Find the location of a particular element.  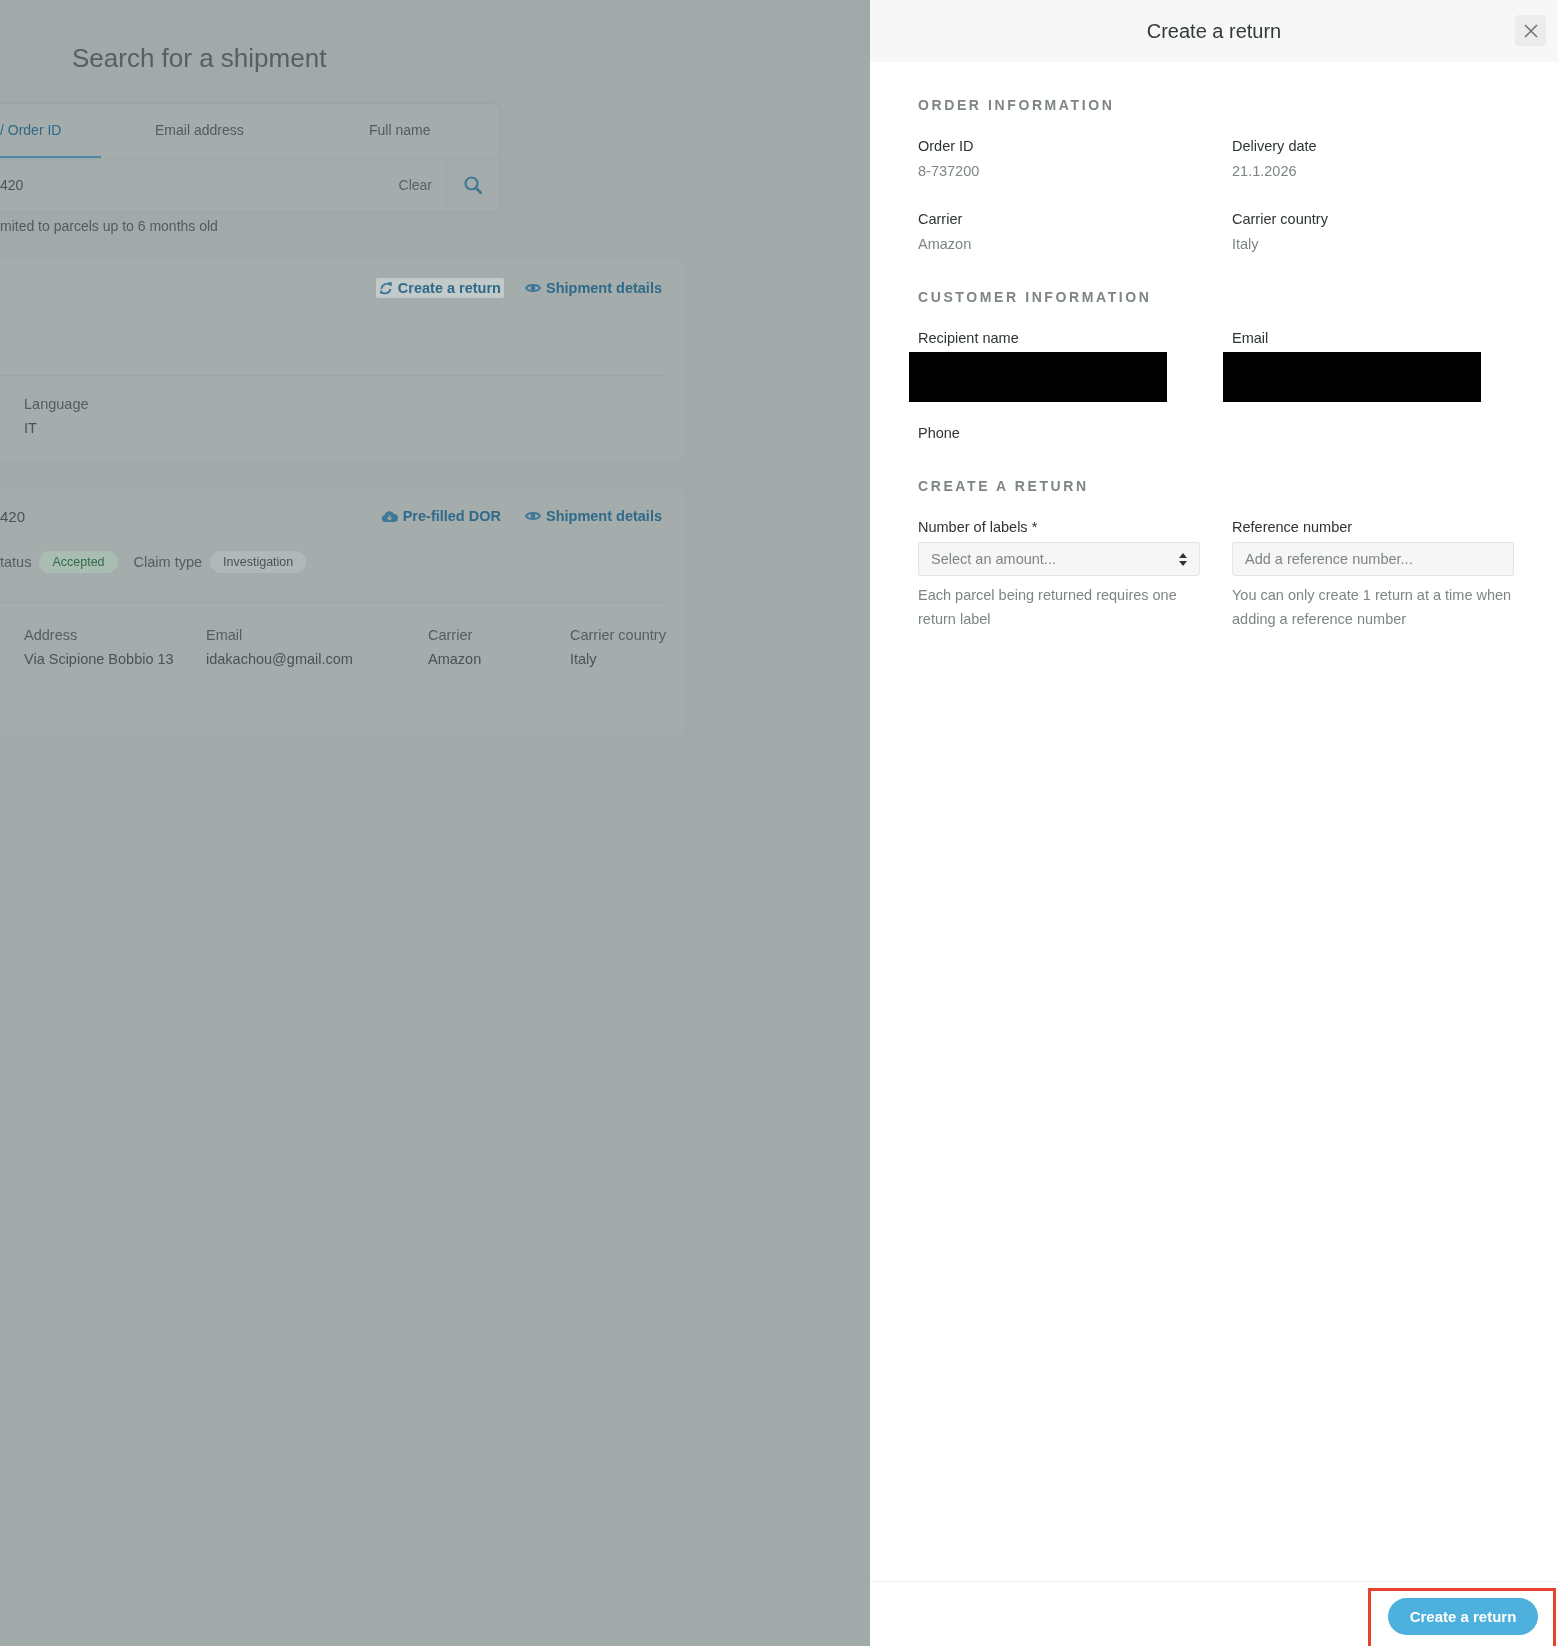

page-title: Search for a shipment is located at coordinates (199, 58).